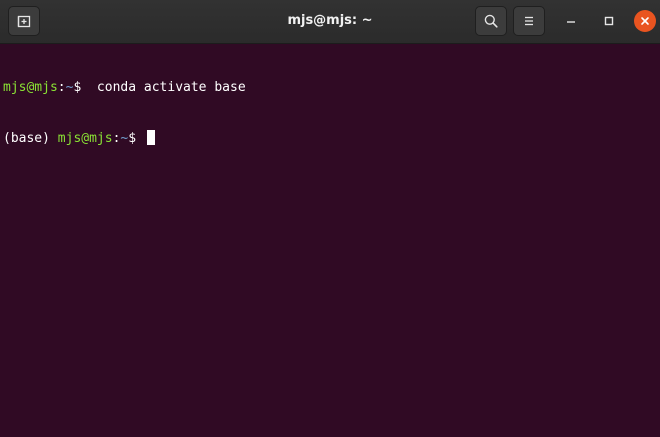 Image resolution: width=660 pixels, height=437 pixels. What do you see at coordinates (331, 138) in the screenshot?
I see `terminal-line: (base) mjs@mjs:~$` at bounding box center [331, 138].